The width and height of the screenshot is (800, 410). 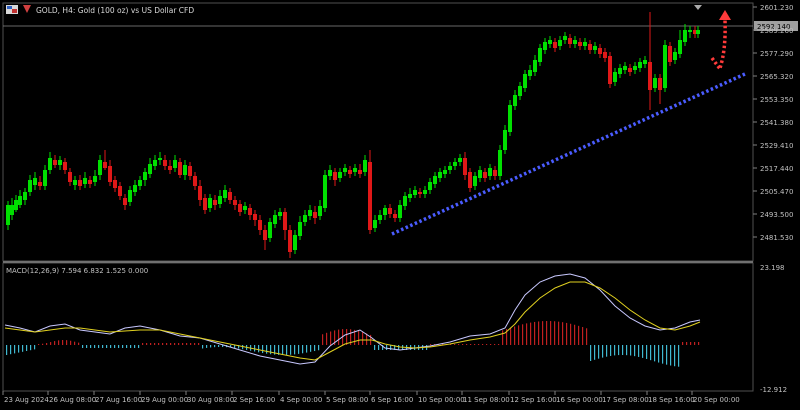 I want to click on forecast-arrow, so click(x=720, y=40).